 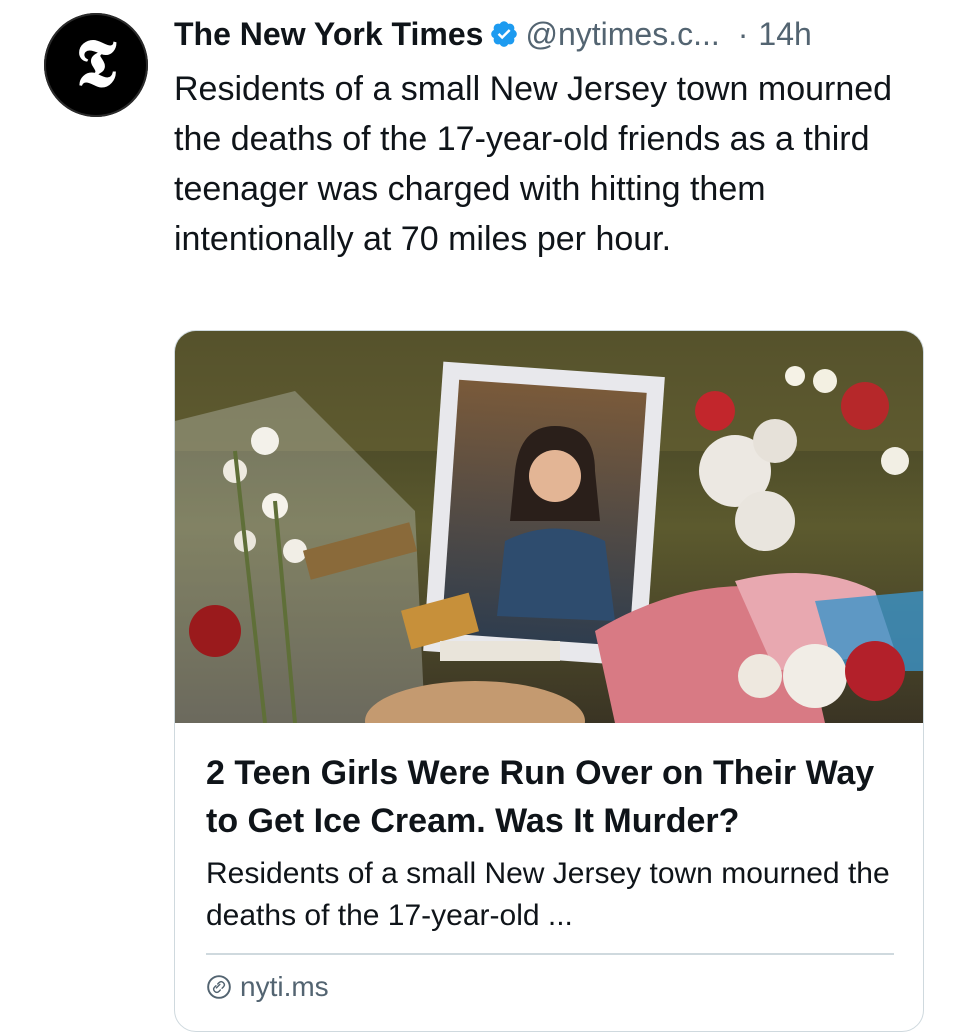 I want to click on tweet-header: The New York Times @nytimes.c... · 14h, so click(x=558, y=34).